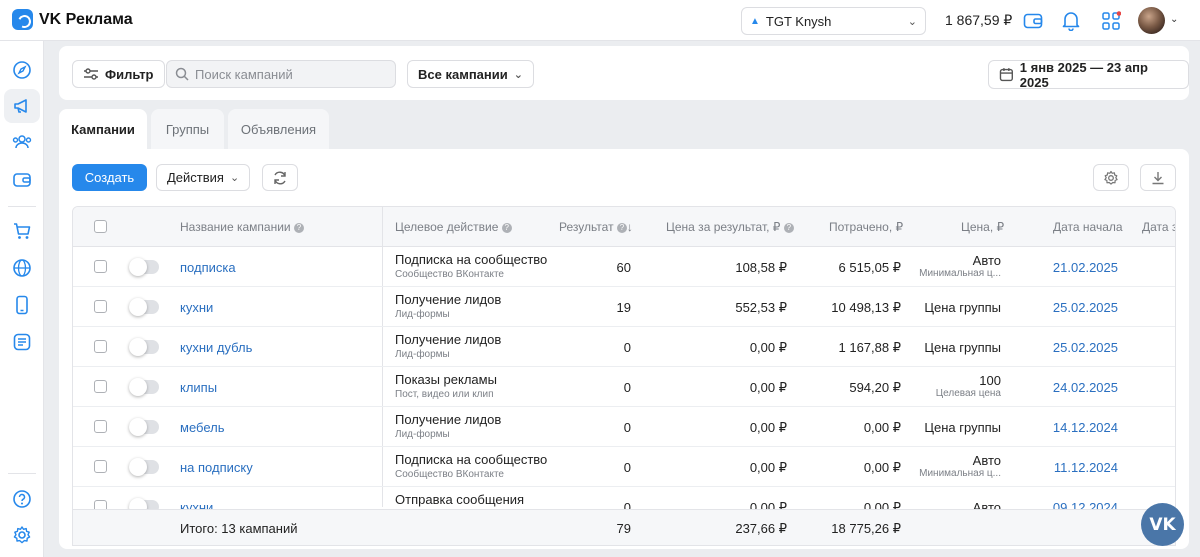 Image resolution: width=1200 pixels, height=557 pixels. I want to click on filter-button: Фильтр, so click(118, 74).